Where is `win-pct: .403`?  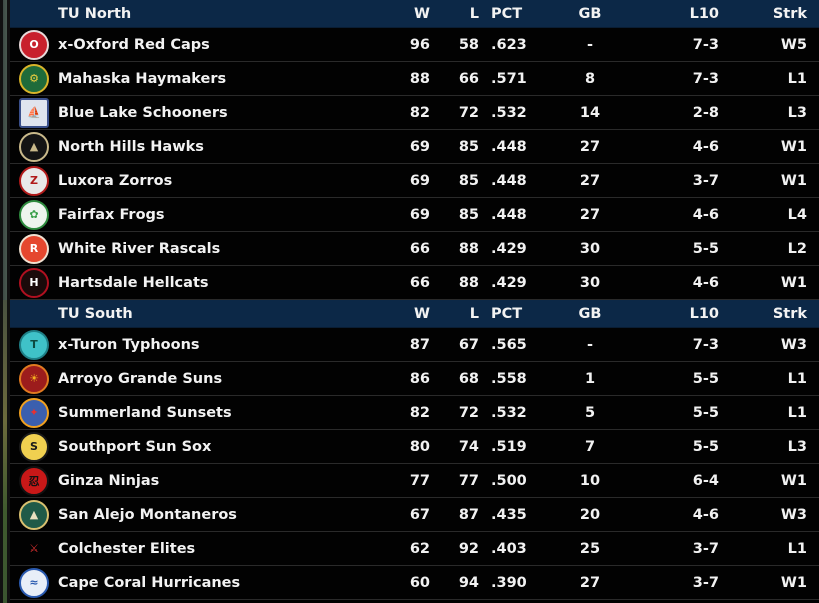 win-pct: .403 is located at coordinates (509, 548).